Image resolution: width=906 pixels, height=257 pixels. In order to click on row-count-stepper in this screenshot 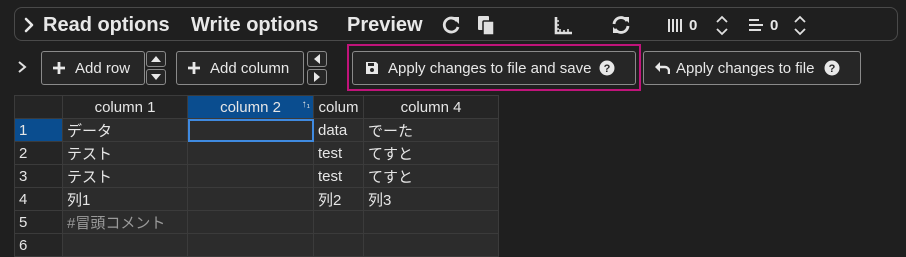, I will do `click(800, 25)`.